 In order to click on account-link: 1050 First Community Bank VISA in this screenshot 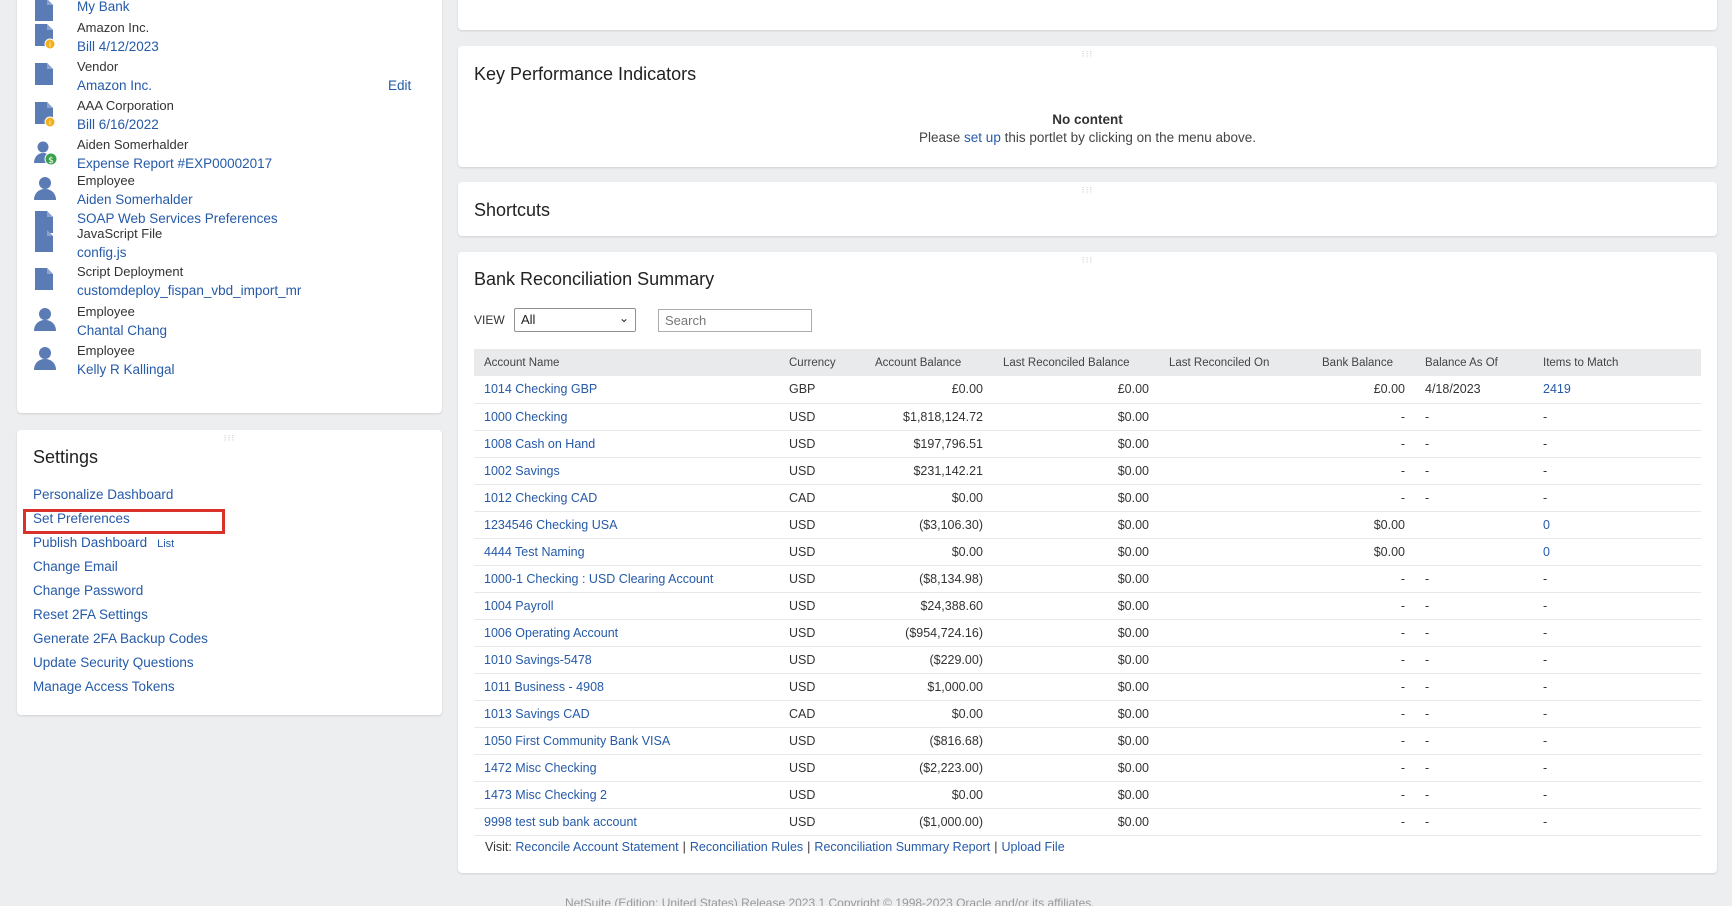, I will do `click(577, 741)`.